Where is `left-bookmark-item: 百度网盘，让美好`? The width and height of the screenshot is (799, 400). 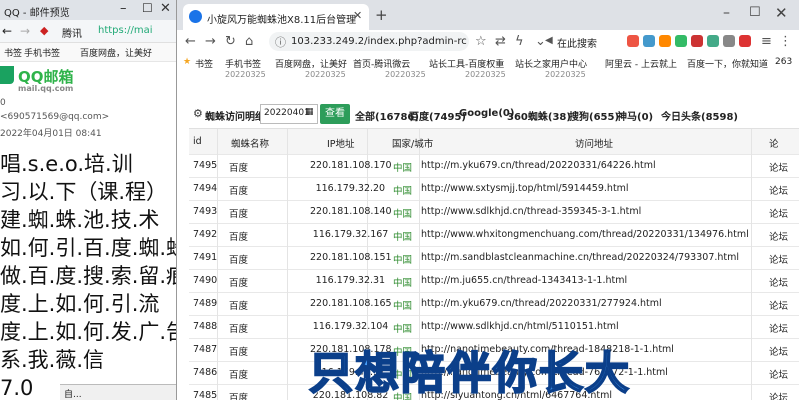
left-bookmark-item: 百度网盘，让美好 is located at coordinates (116, 52).